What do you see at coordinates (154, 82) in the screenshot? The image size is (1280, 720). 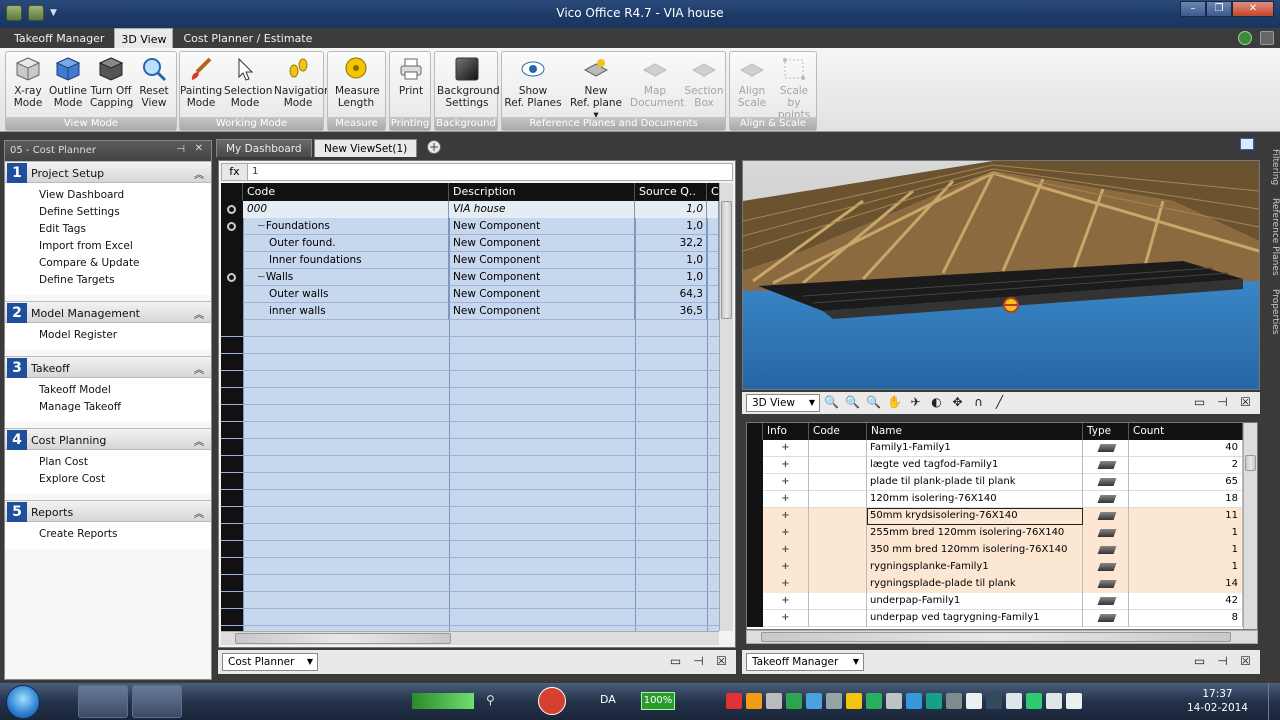 I see `reset-view-button: Reset View` at bounding box center [154, 82].